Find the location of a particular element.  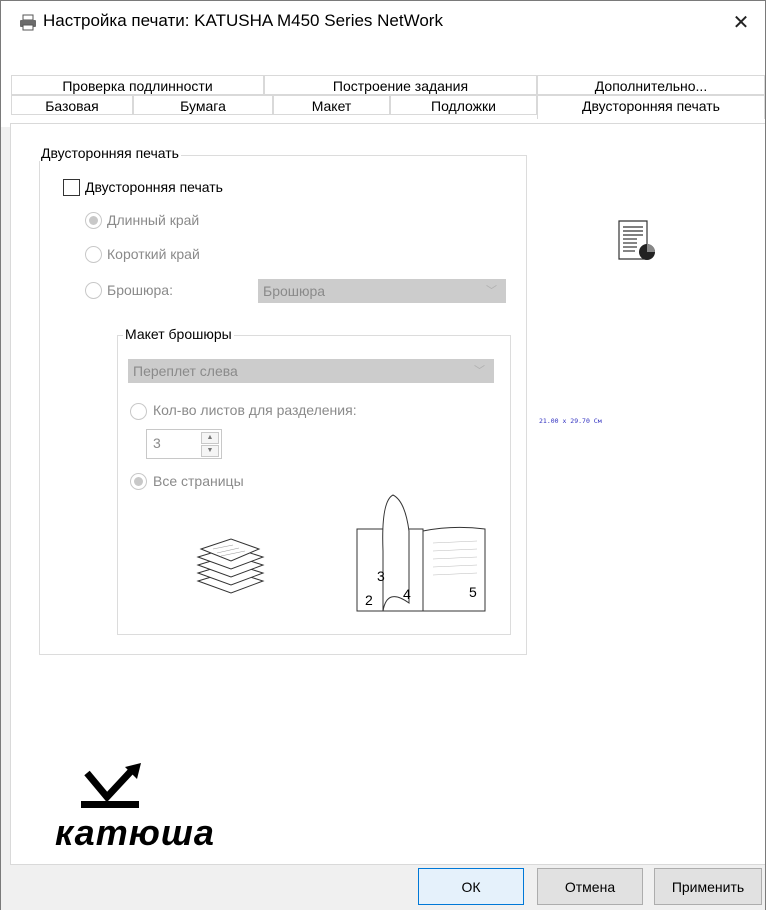

short-edge-radio is located at coordinates (93, 254).